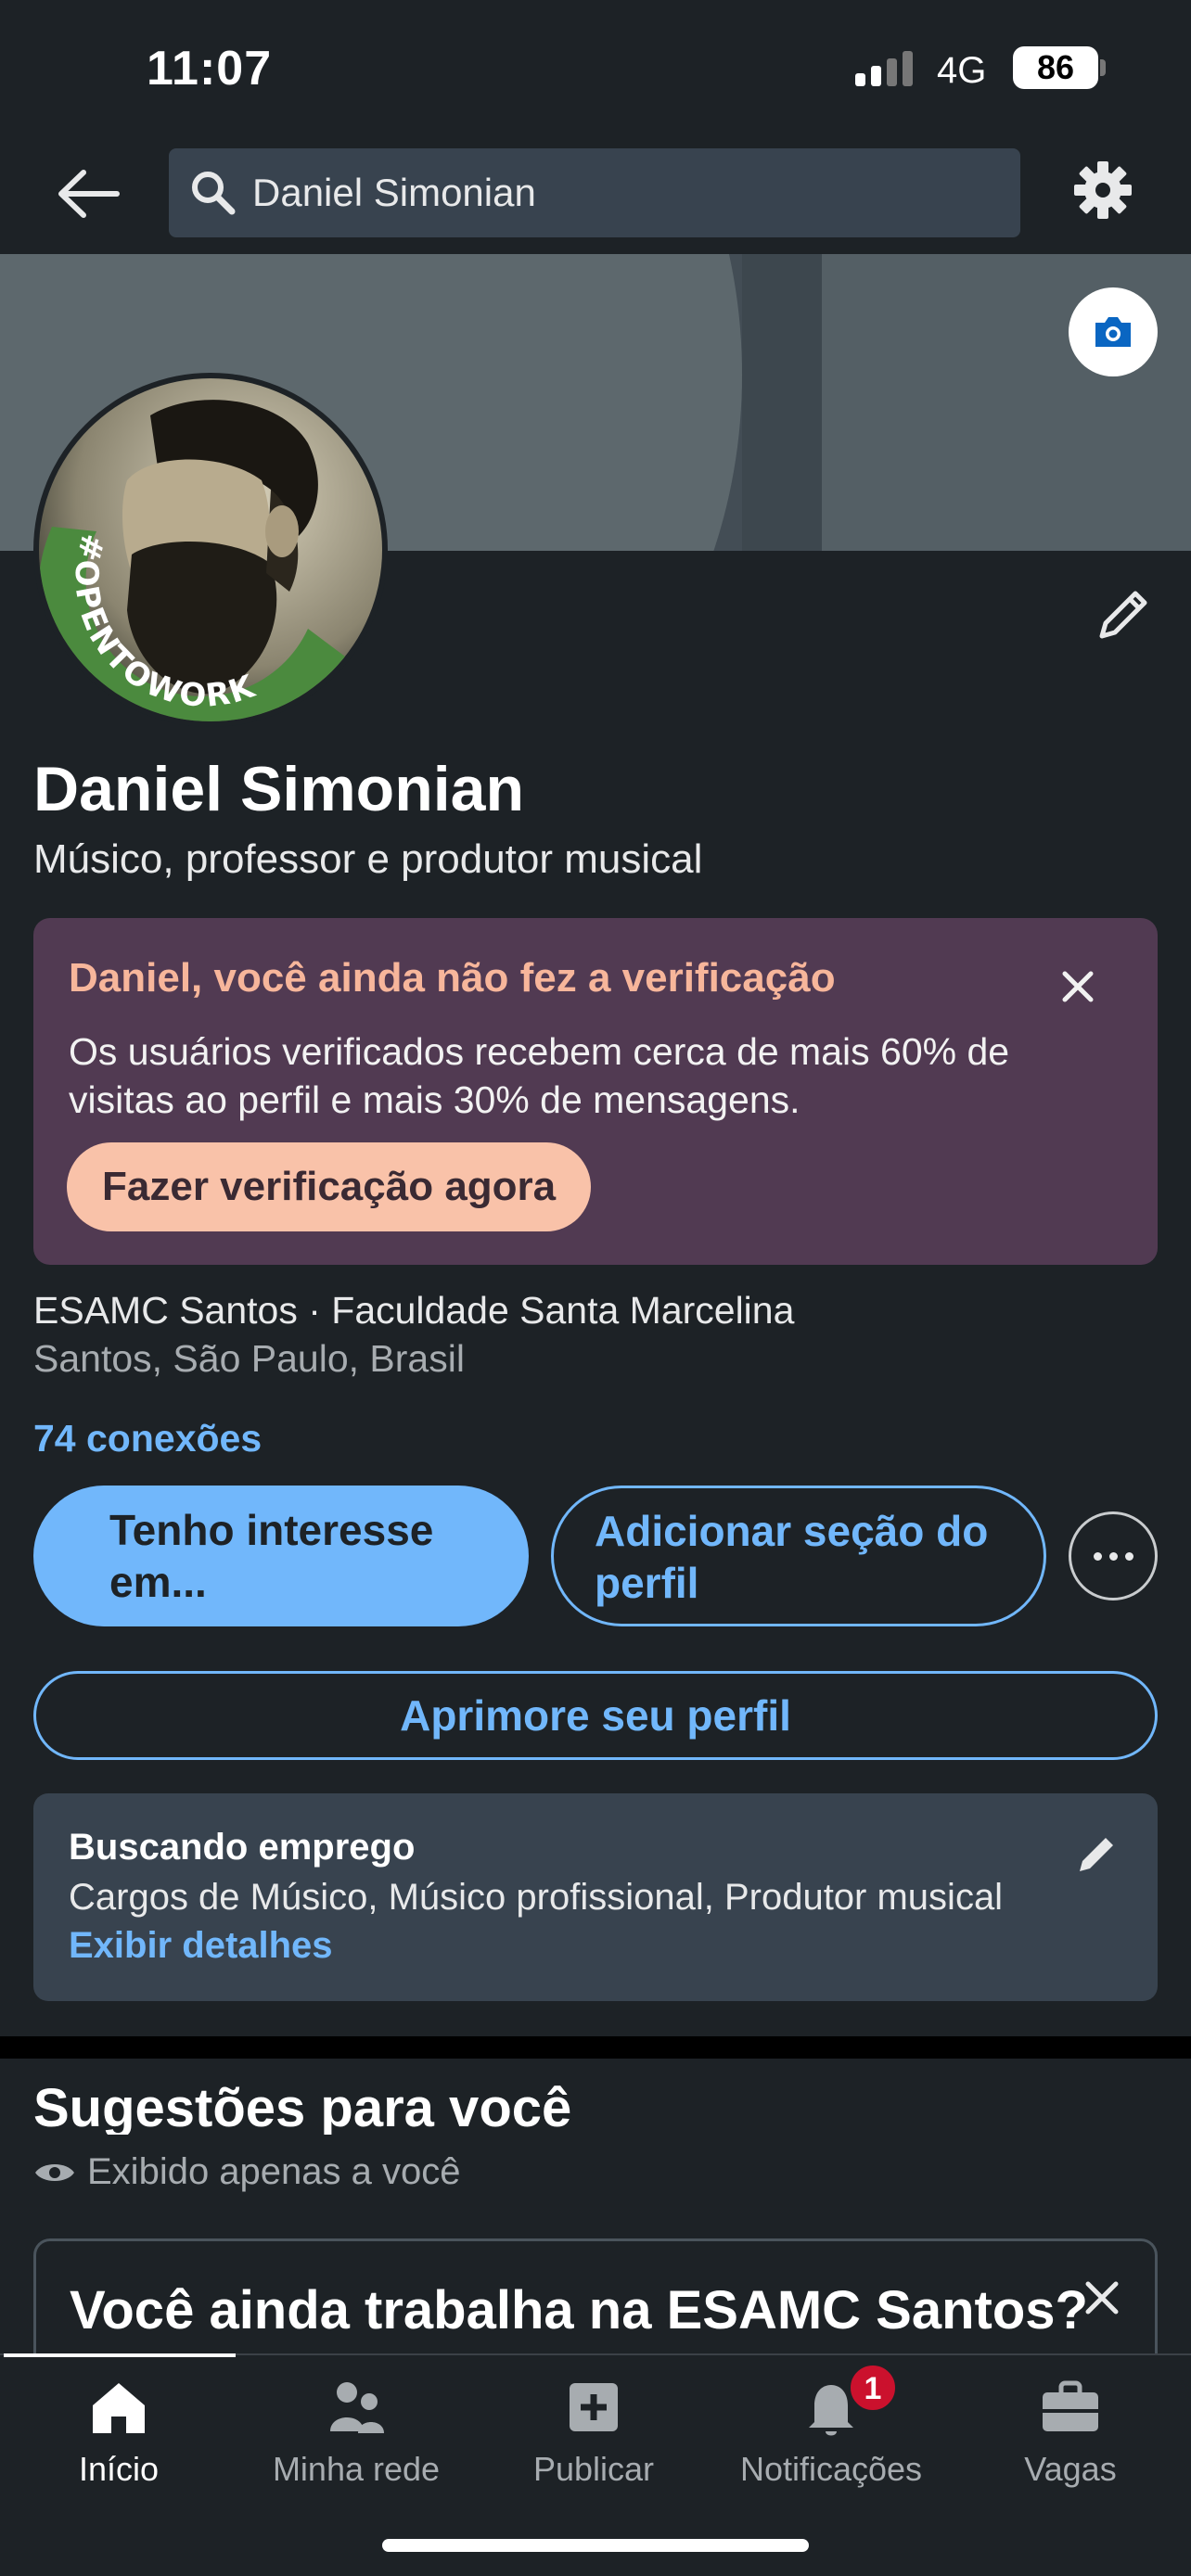 This screenshot has height=2576, width=1191. Describe the element at coordinates (452, 978) in the screenshot. I see `verification-title: Daniel, você ainda não fez a verificação` at that location.